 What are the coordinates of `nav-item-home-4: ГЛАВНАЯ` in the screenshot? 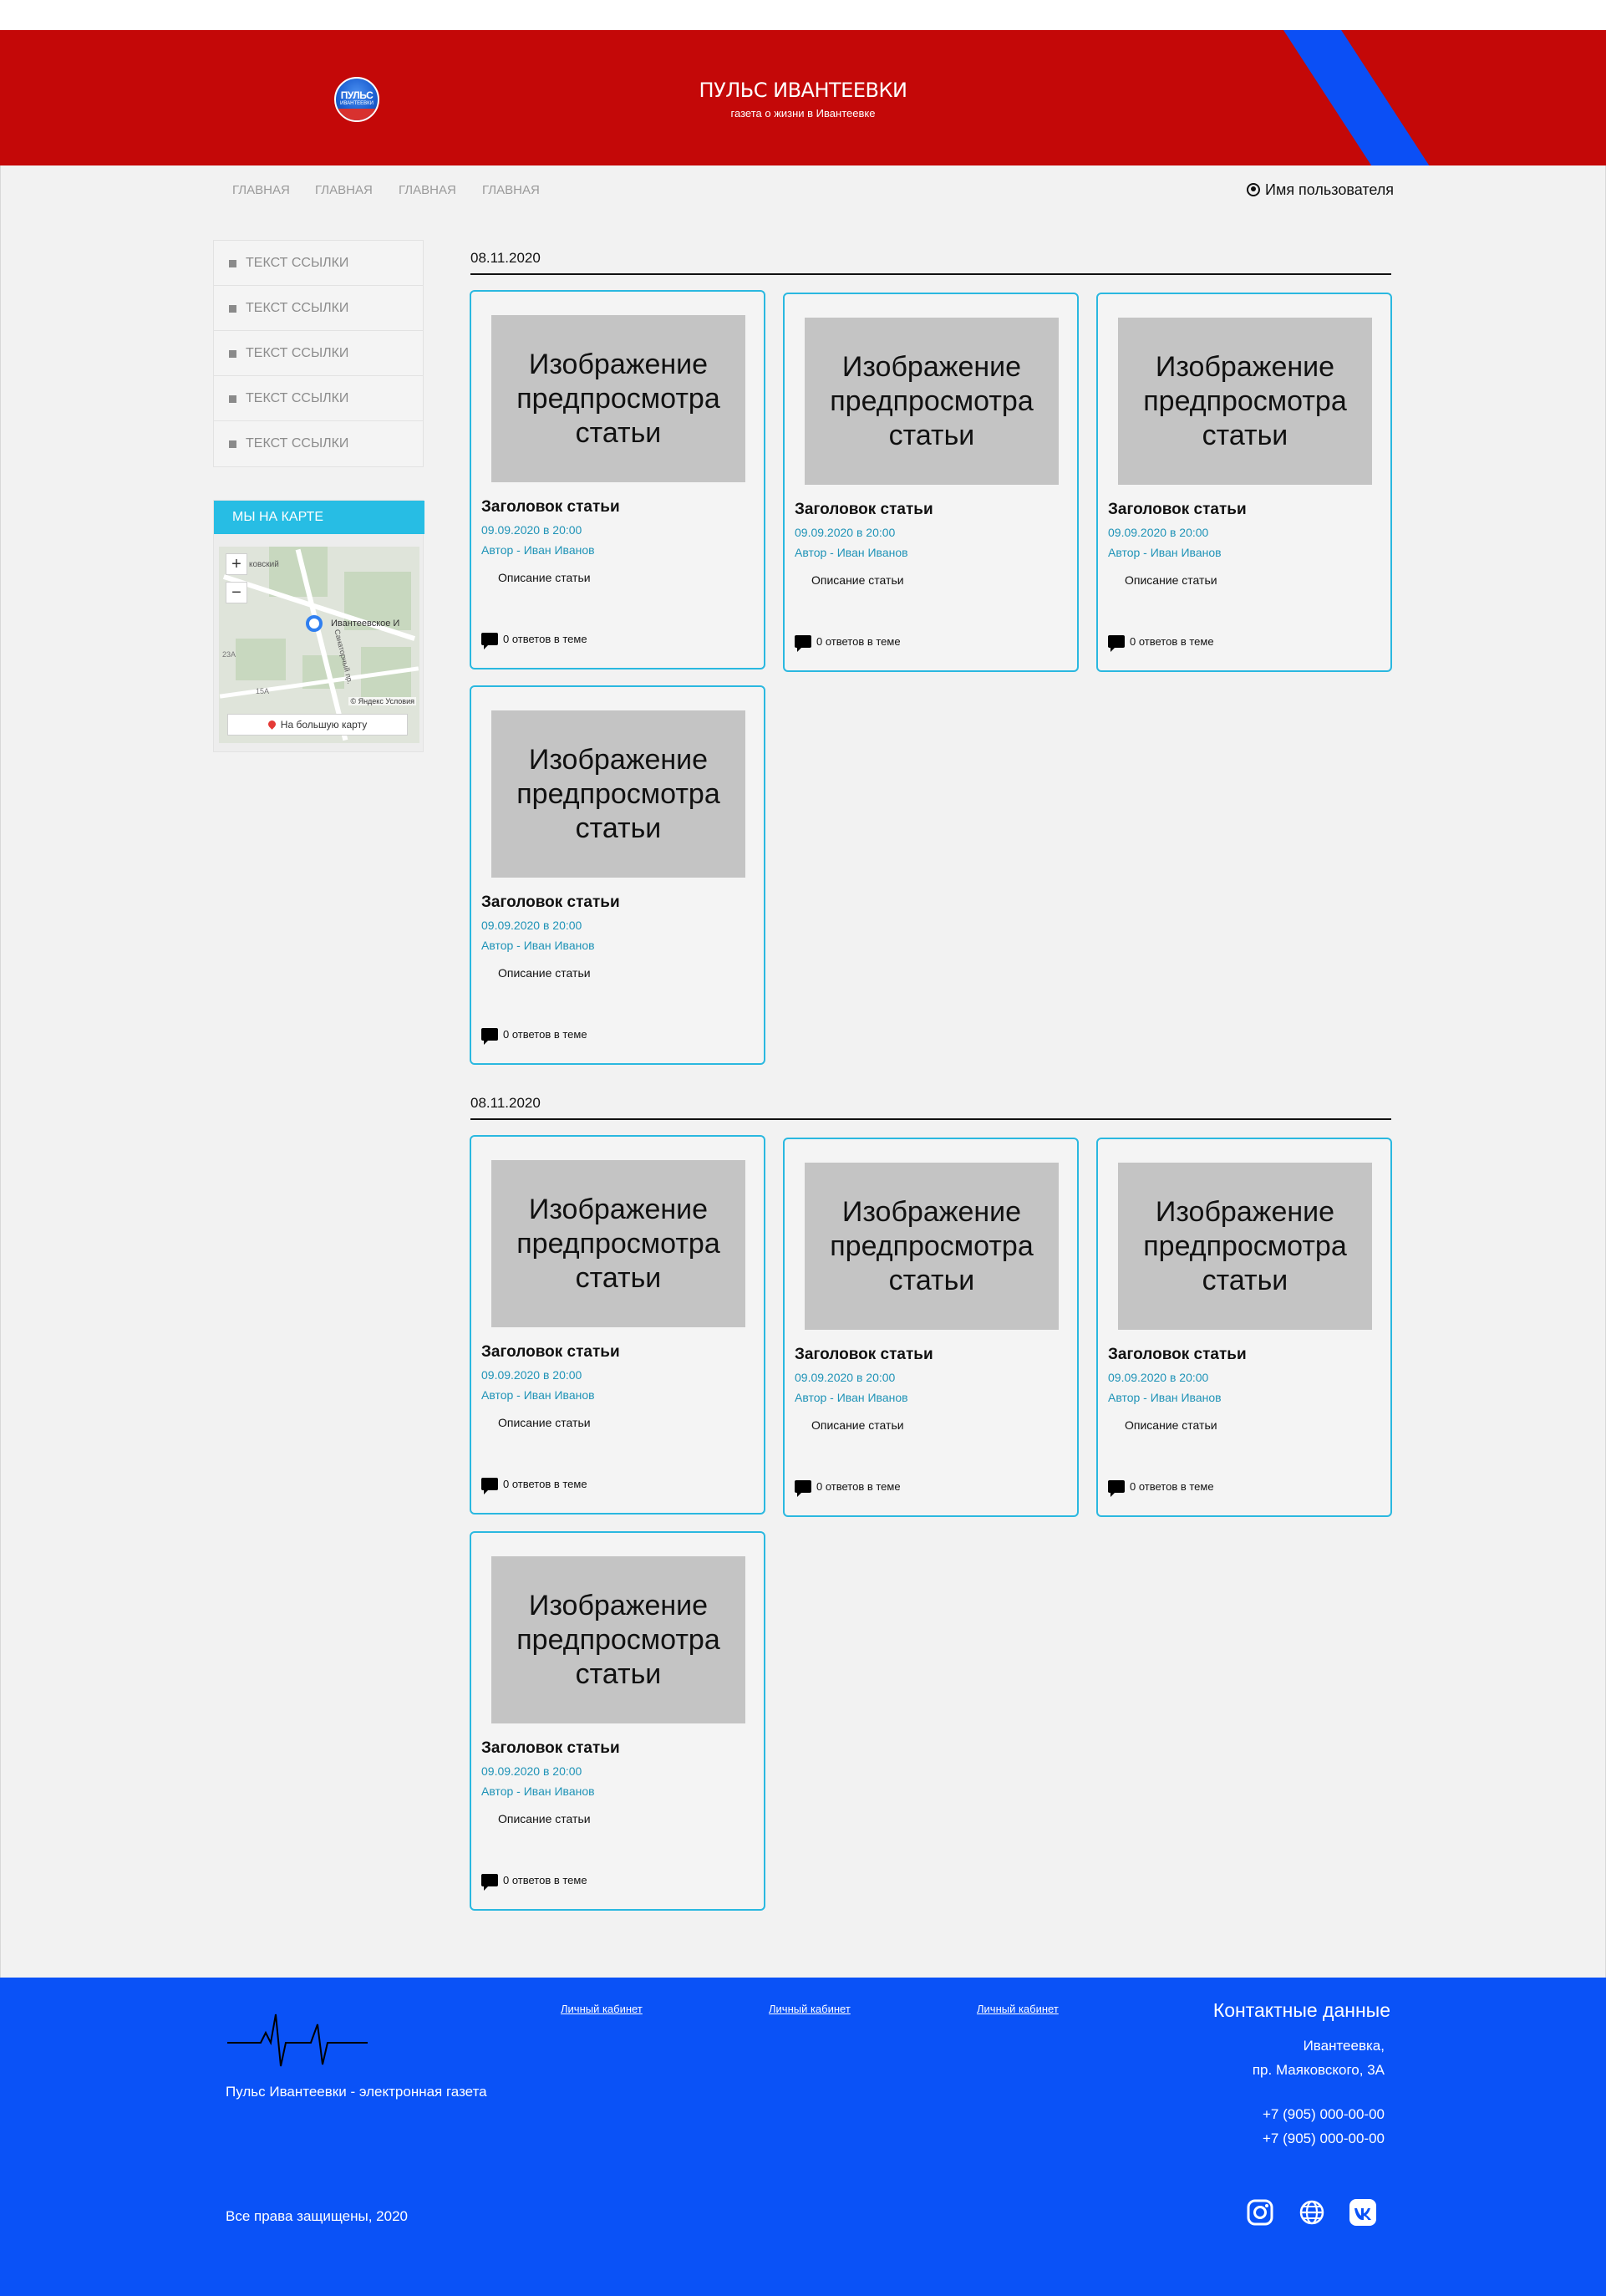 It's located at (511, 190).